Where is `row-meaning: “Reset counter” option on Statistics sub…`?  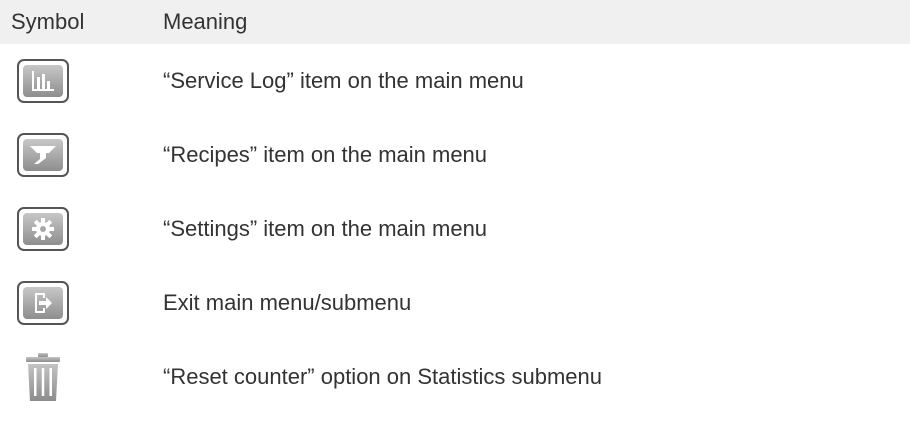 row-meaning: “Reset counter” option on Statistics sub… is located at coordinates (383, 376).